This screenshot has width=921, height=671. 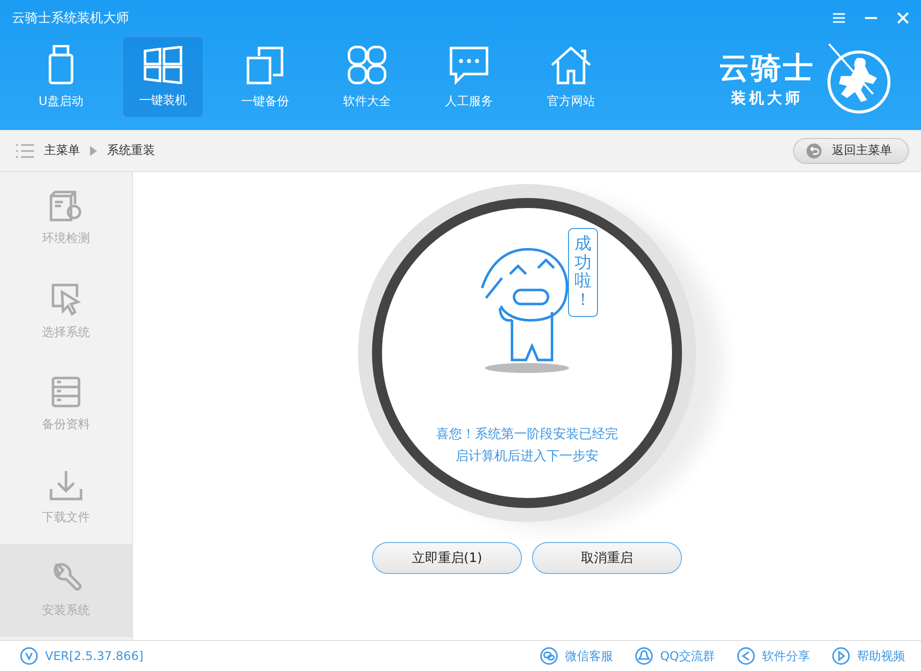 What do you see at coordinates (607, 558) in the screenshot?
I see `cancel-button: 取消重启` at bounding box center [607, 558].